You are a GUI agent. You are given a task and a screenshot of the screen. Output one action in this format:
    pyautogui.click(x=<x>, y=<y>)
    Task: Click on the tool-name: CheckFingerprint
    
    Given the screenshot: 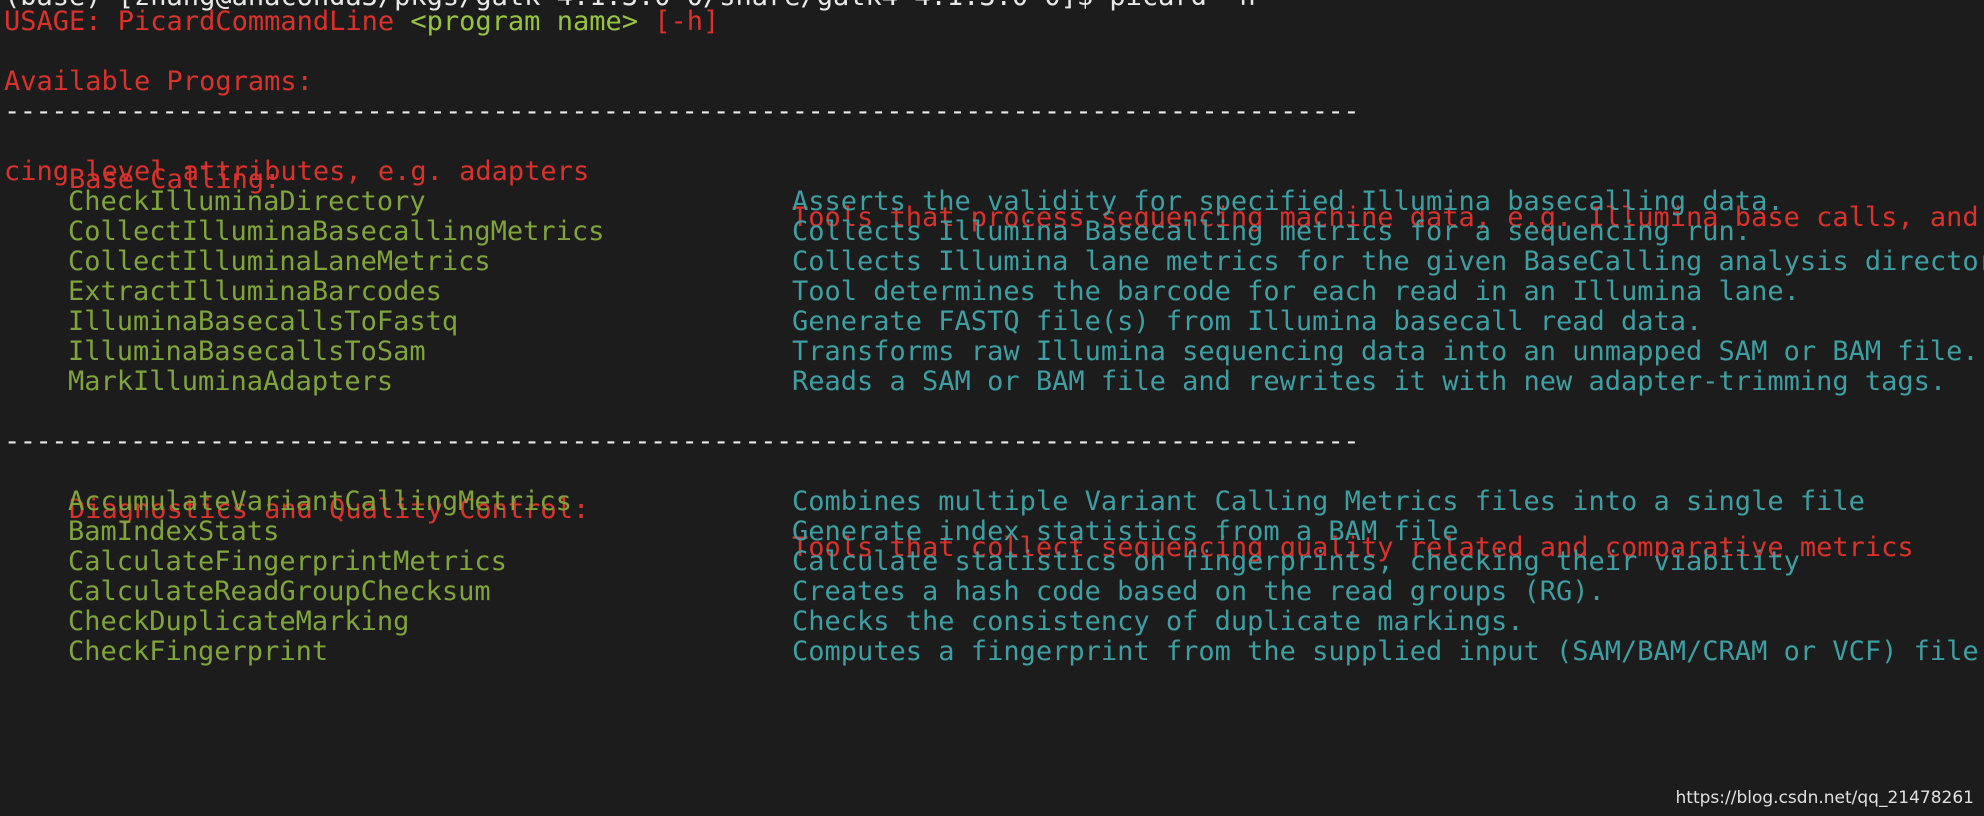 What is the action you would take?
    pyautogui.click(x=198, y=651)
    